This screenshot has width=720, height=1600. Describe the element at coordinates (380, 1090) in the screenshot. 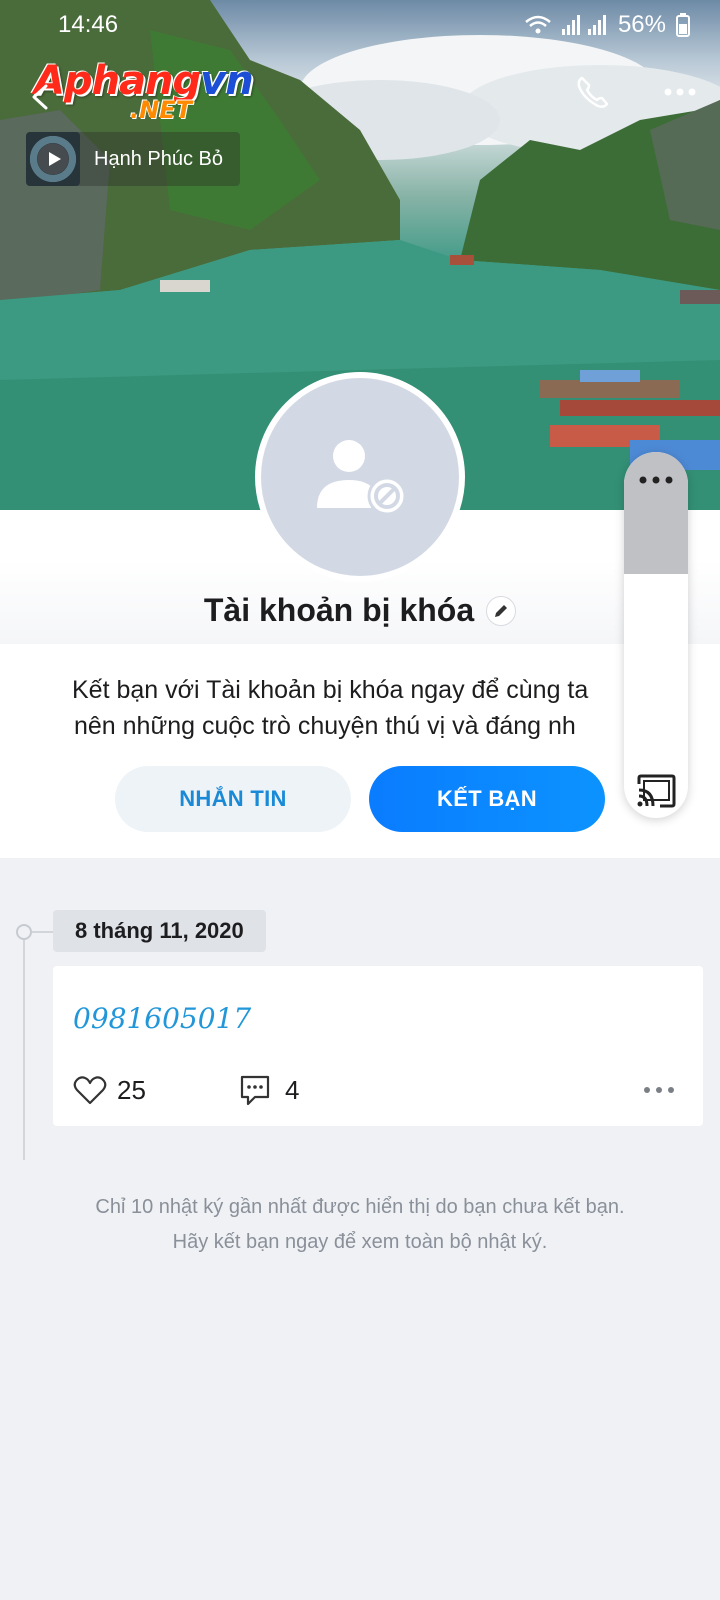

I see `post-actions: 25 4` at that location.